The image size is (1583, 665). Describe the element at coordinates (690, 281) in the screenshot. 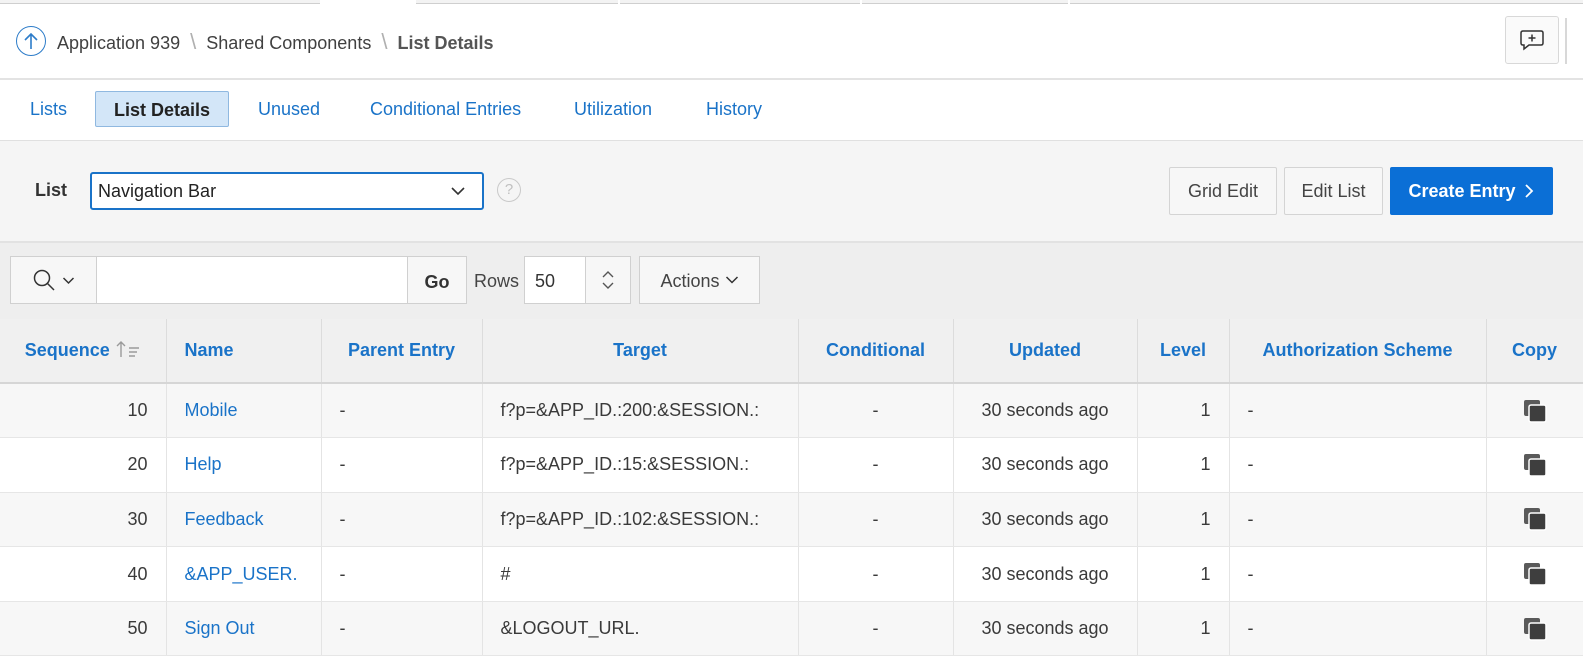

I see `actions-label: Actions` at that location.